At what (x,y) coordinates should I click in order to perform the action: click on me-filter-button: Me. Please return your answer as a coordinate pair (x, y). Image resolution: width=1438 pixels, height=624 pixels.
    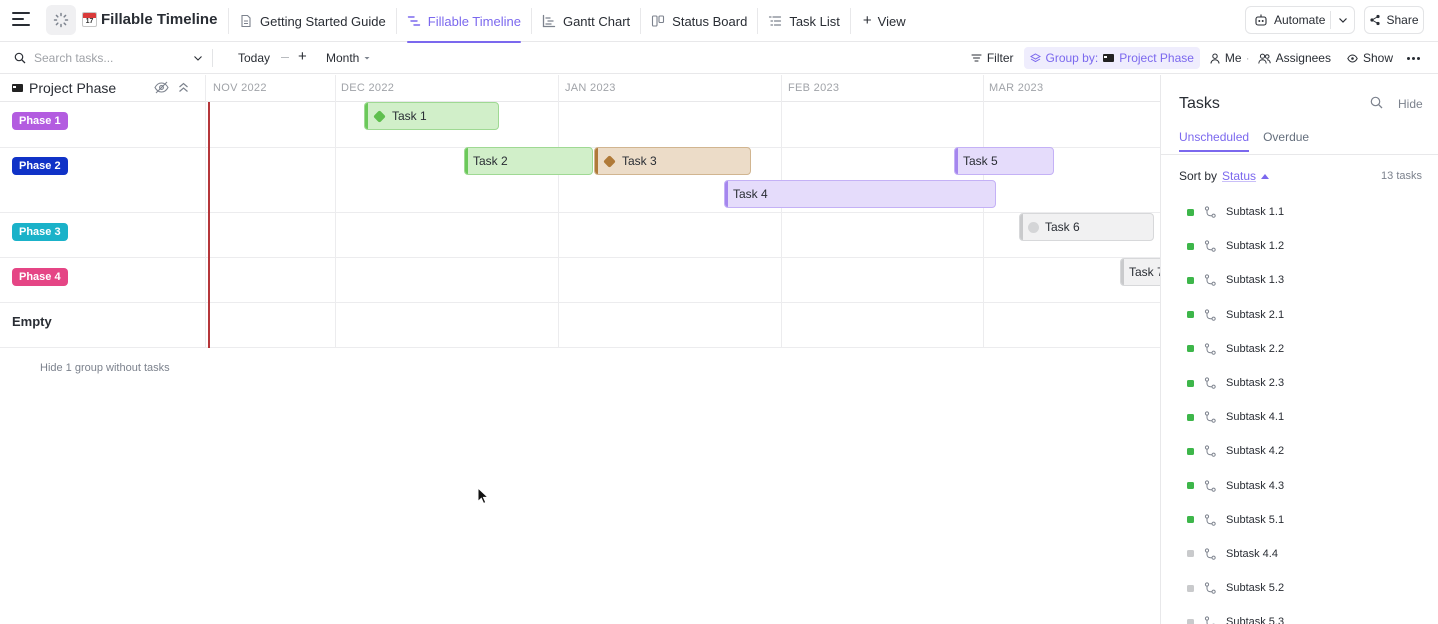
    Looking at the image, I should click on (1224, 58).